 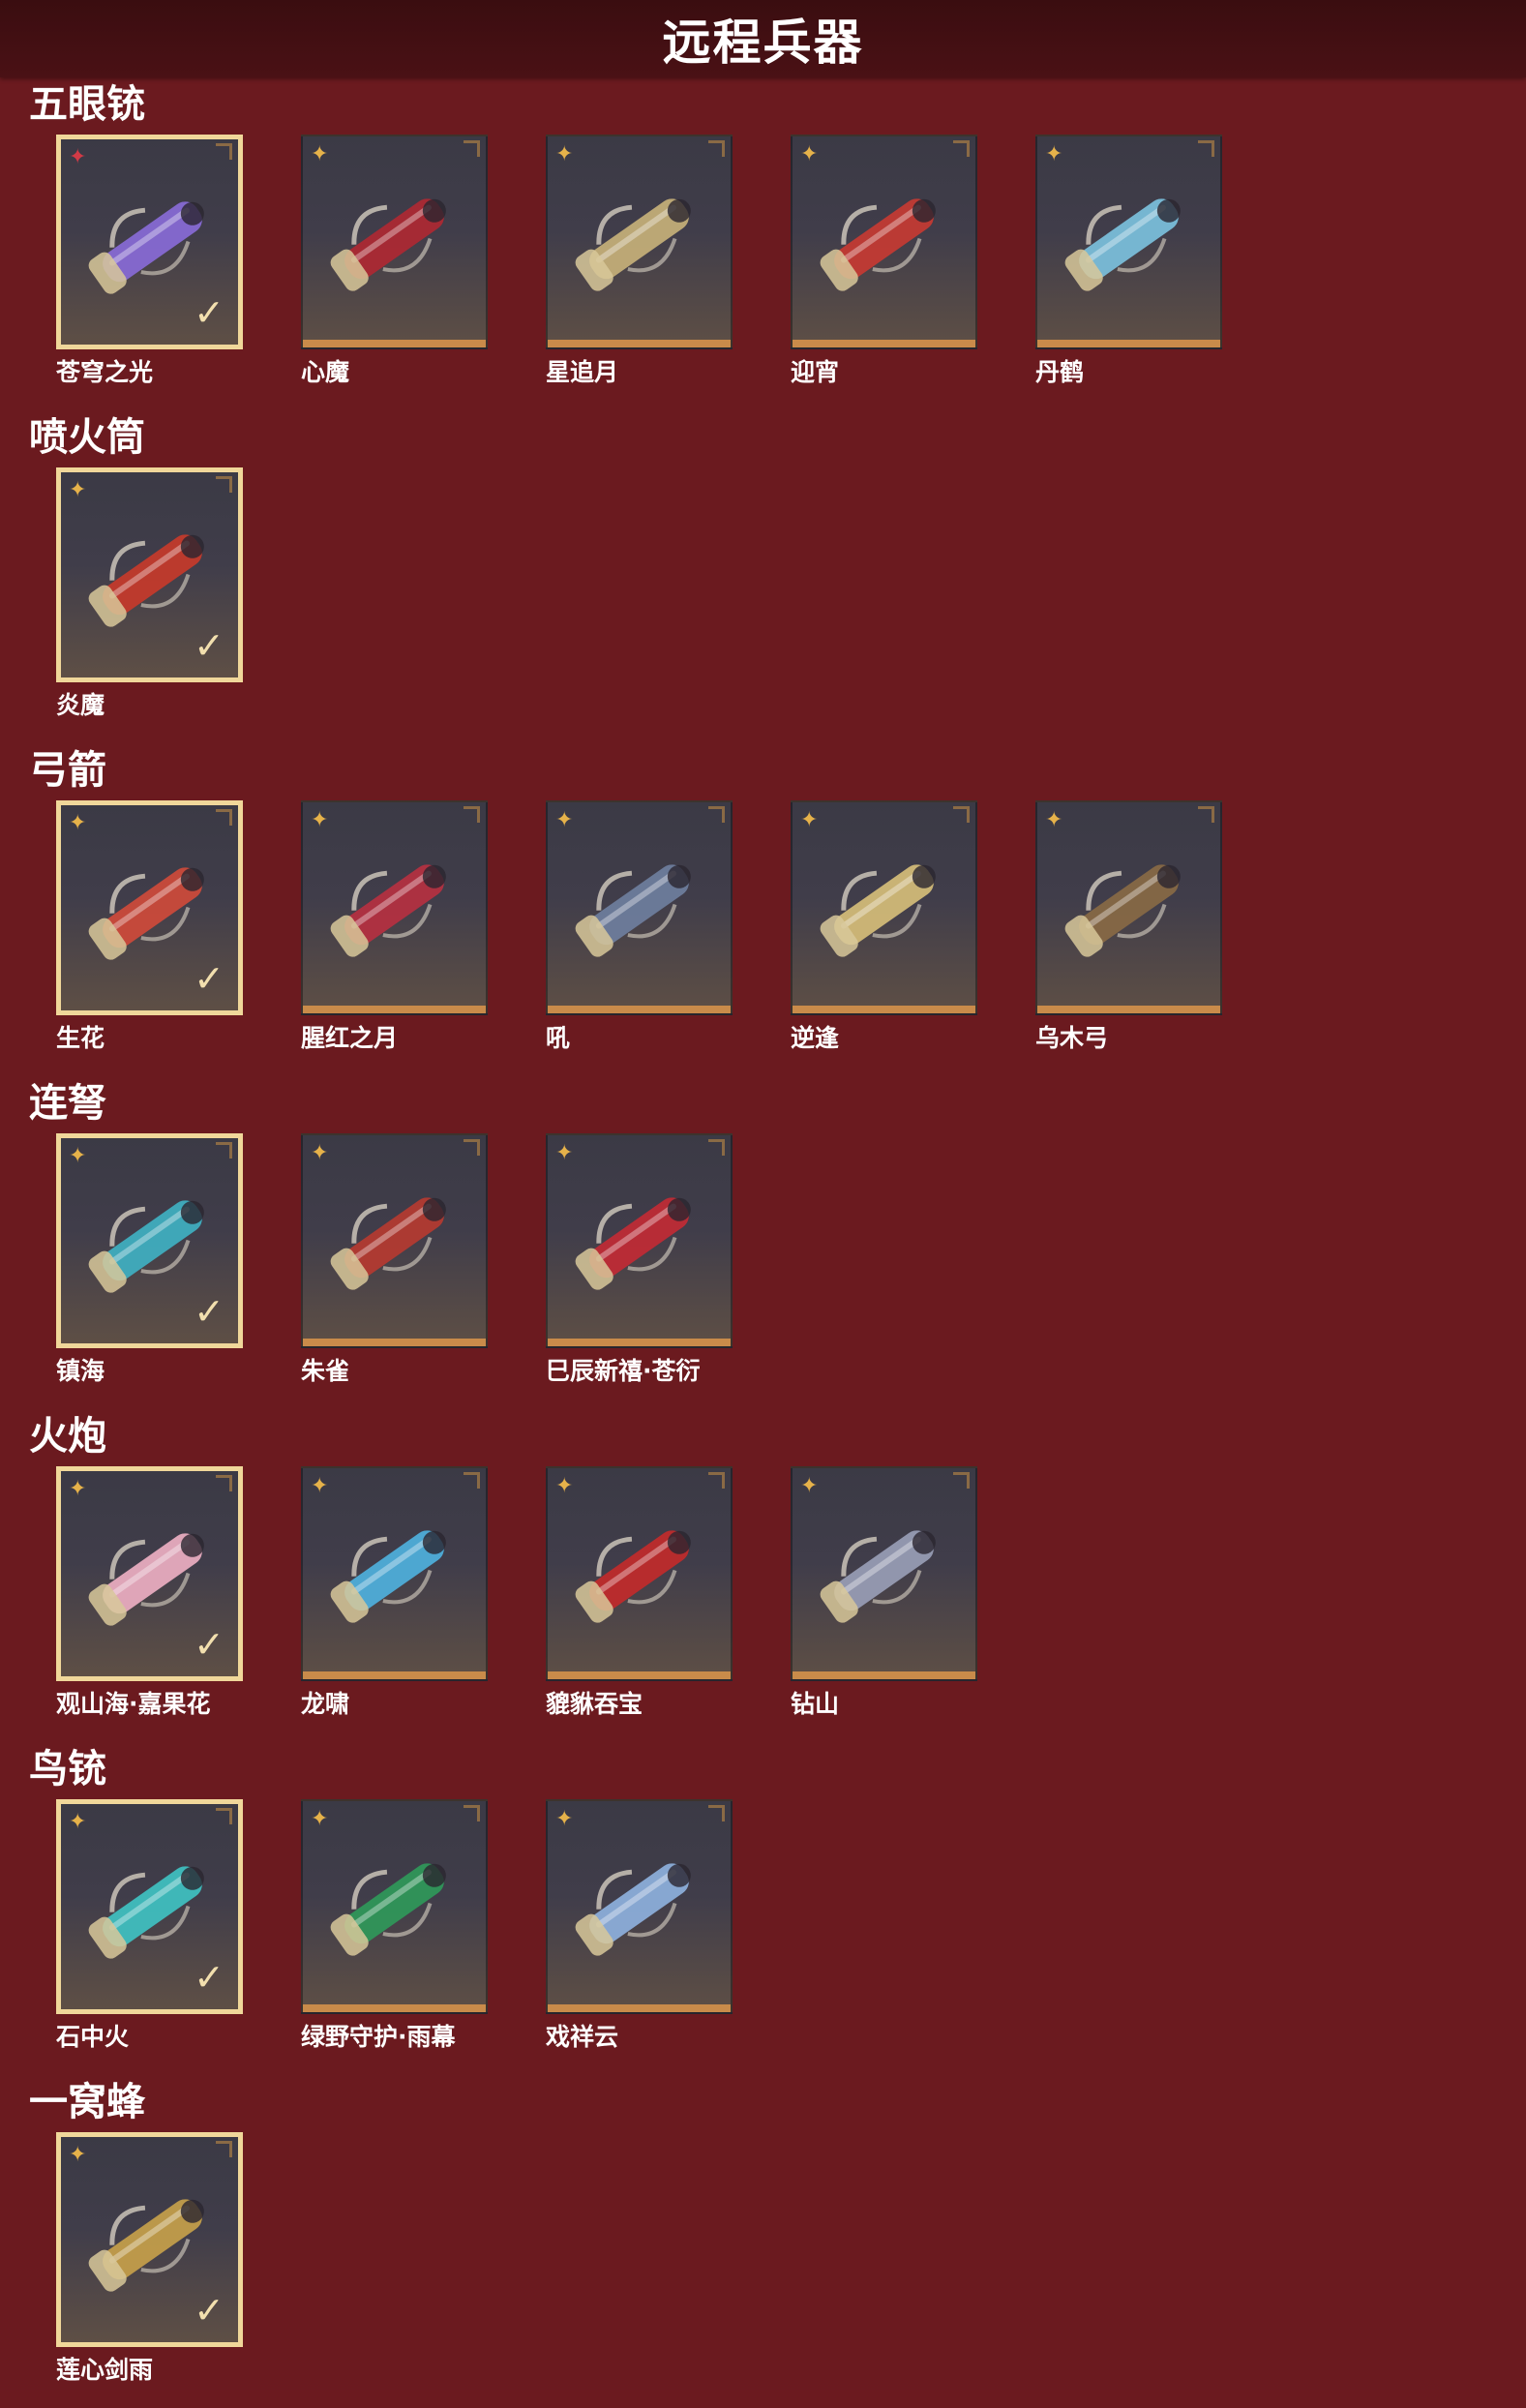 I want to click on category-title: 五眼铳, so click(x=87, y=104).